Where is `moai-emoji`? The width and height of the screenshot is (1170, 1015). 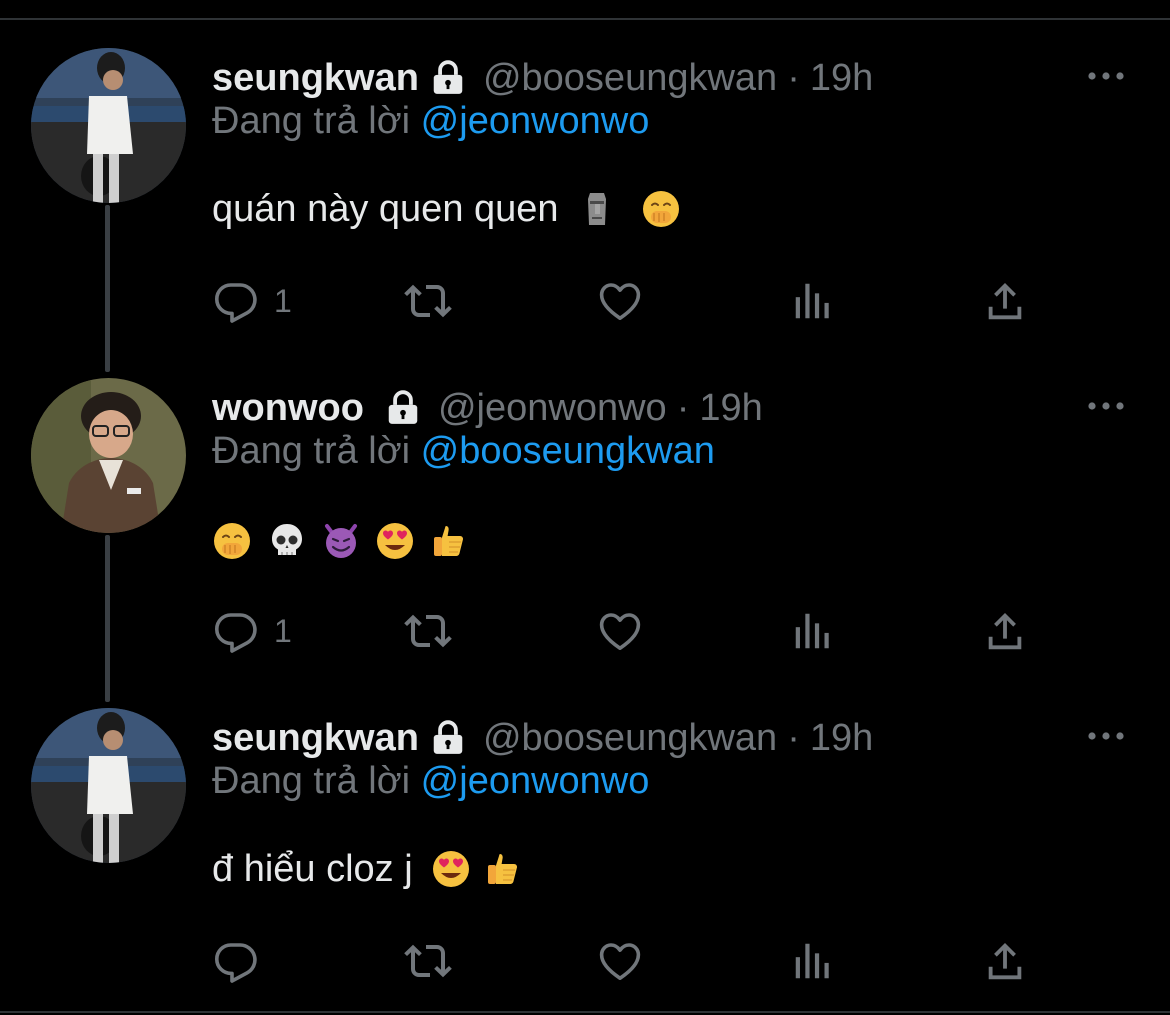
moai-emoji is located at coordinates (597, 209).